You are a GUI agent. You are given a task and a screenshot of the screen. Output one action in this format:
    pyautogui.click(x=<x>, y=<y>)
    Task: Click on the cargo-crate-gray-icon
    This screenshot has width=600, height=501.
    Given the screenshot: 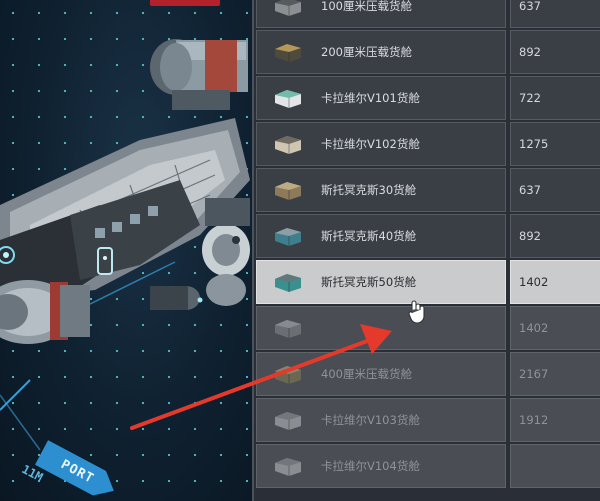 What is the action you would take?
    pyautogui.click(x=288, y=328)
    